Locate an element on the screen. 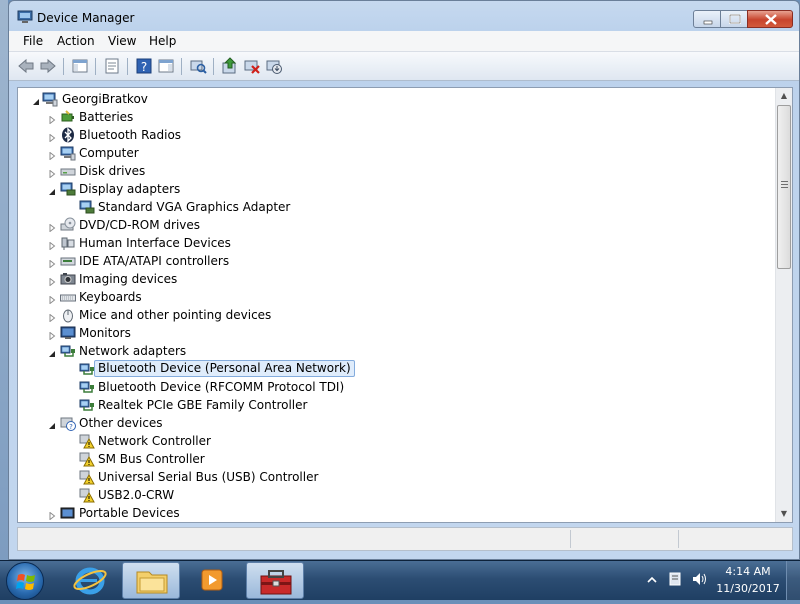 This screenshot has width=800, height=604. status-separator is located at coordinates (570, 539).